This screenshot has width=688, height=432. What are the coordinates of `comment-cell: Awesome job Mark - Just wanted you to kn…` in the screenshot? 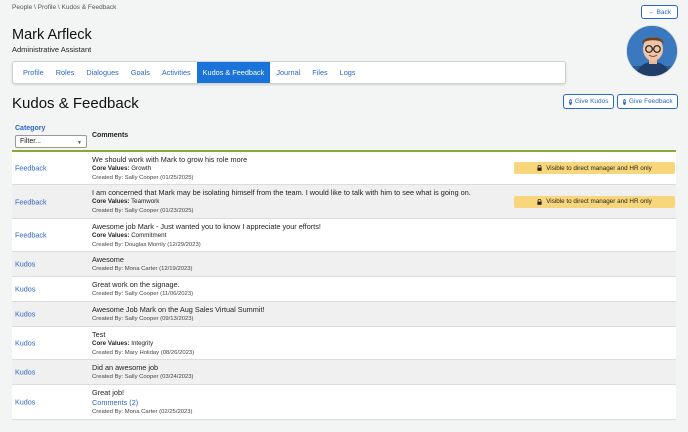 It's located at (206, 235).